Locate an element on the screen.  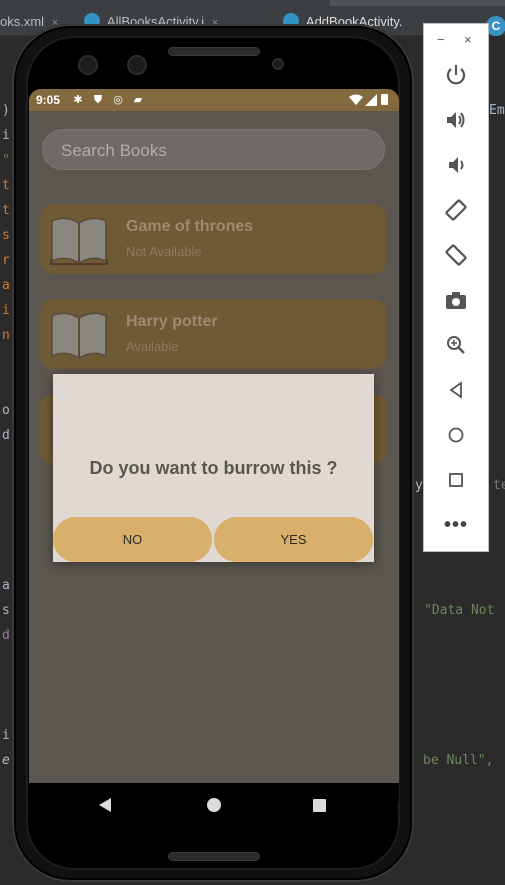
front-camera-icon is located at coordinates (88, 65).